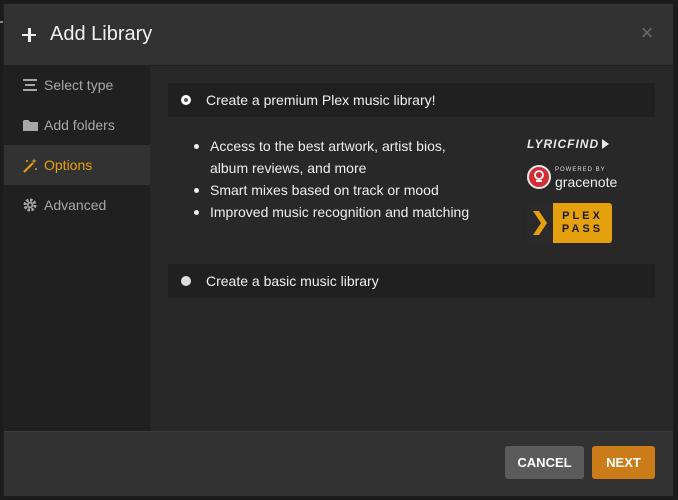  I want to click on sidebar-item-label: Advanced, so click(75, 205).